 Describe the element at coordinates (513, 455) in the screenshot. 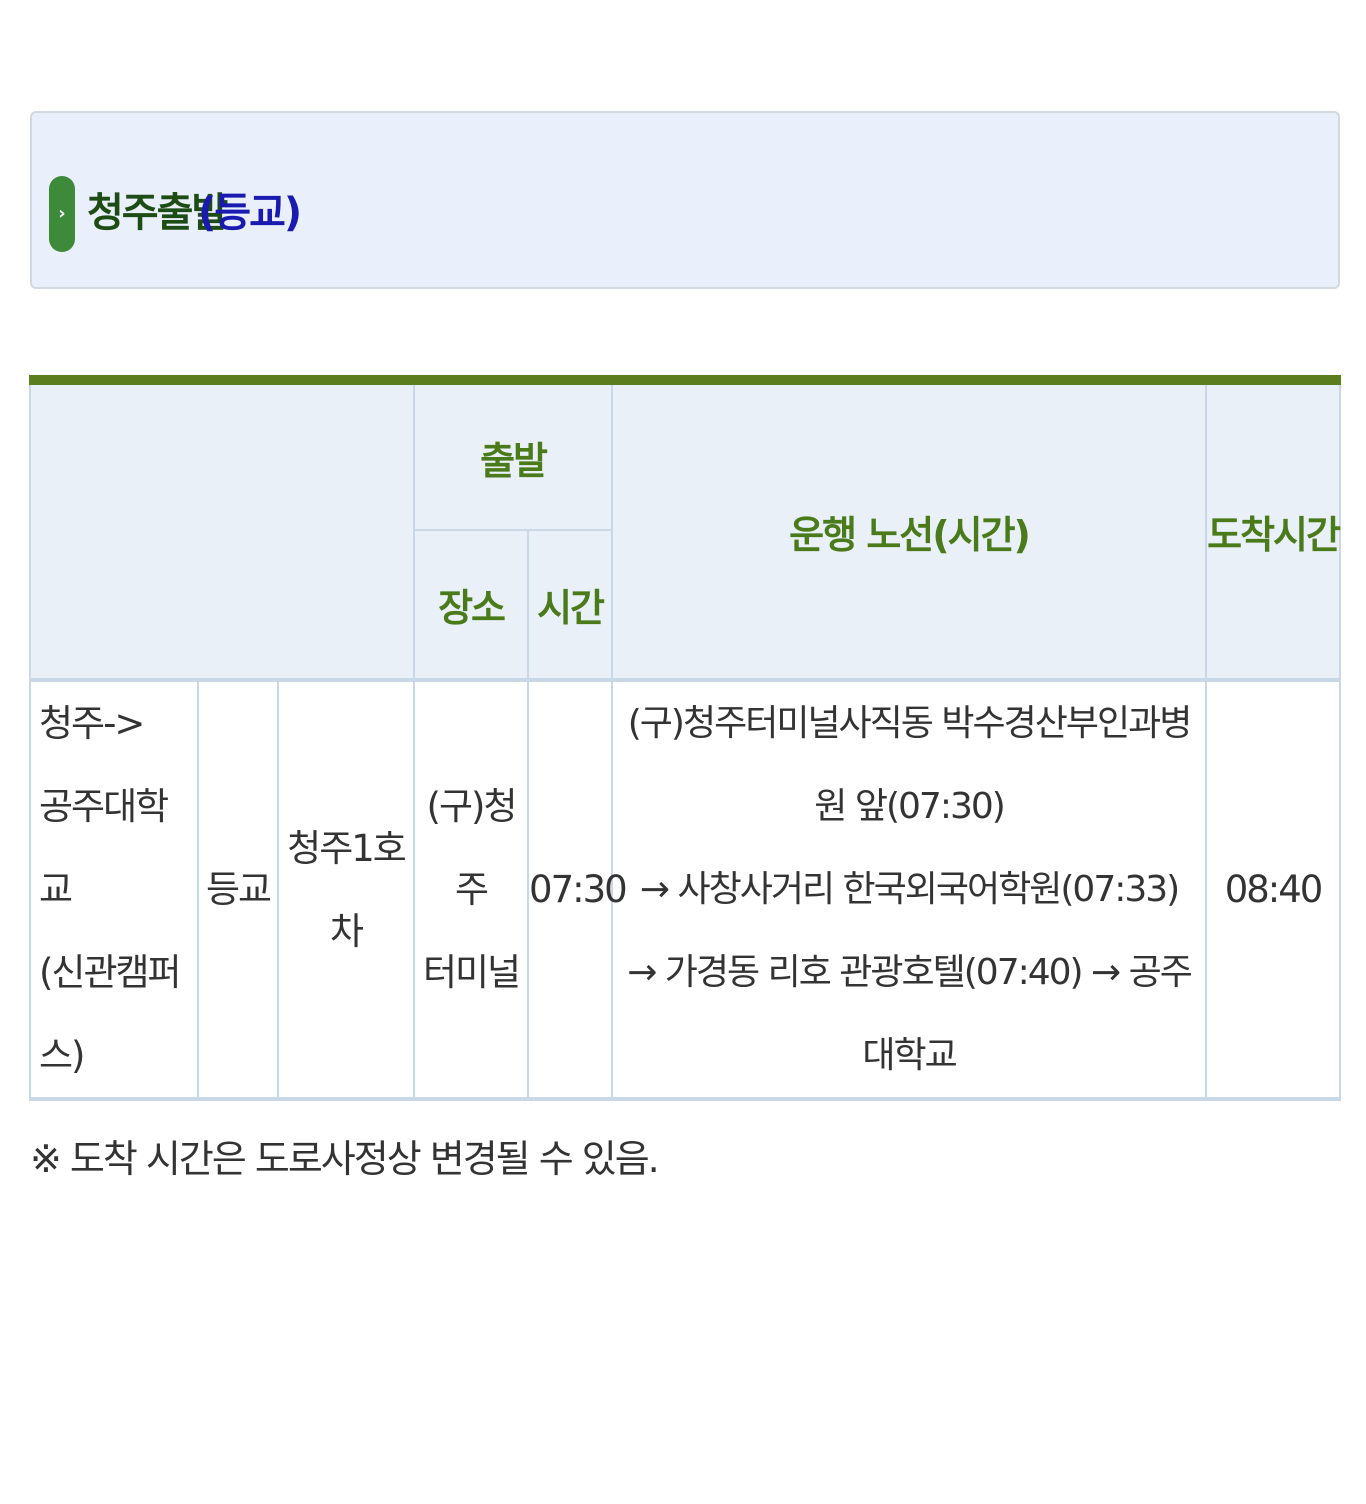

I see `header-departure: 출발` at that location.